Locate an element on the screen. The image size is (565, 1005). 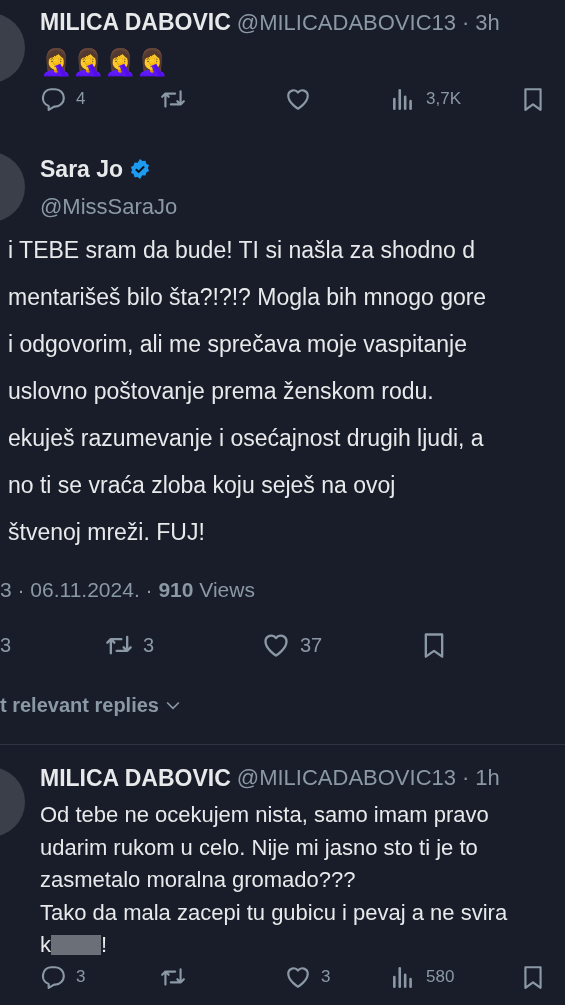
retweet-count: 3 is located at coordinates (149, 645).